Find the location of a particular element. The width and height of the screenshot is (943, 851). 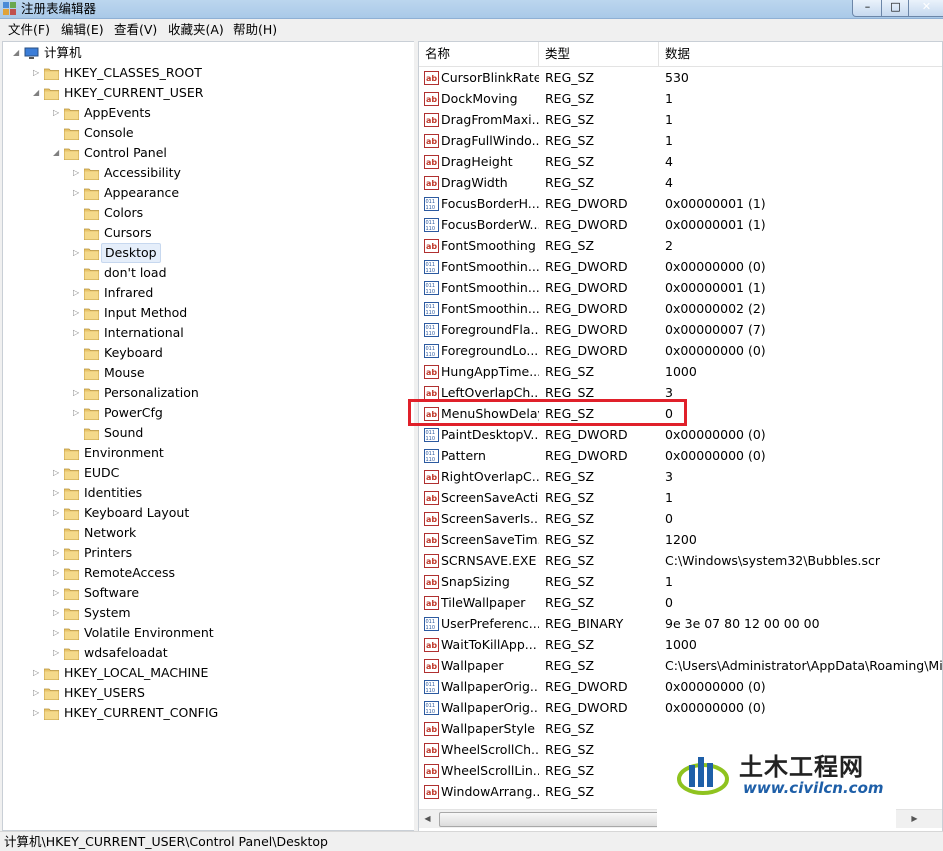

value-row: ab DragFromMaxi... REG_SZ 1 is located at coordinates (680, 119).